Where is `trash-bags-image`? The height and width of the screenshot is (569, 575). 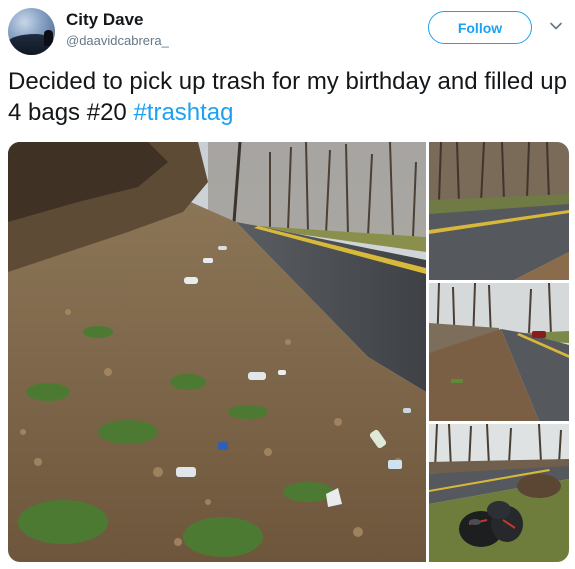 trash-bags-image is located at coordinates (499, 493).